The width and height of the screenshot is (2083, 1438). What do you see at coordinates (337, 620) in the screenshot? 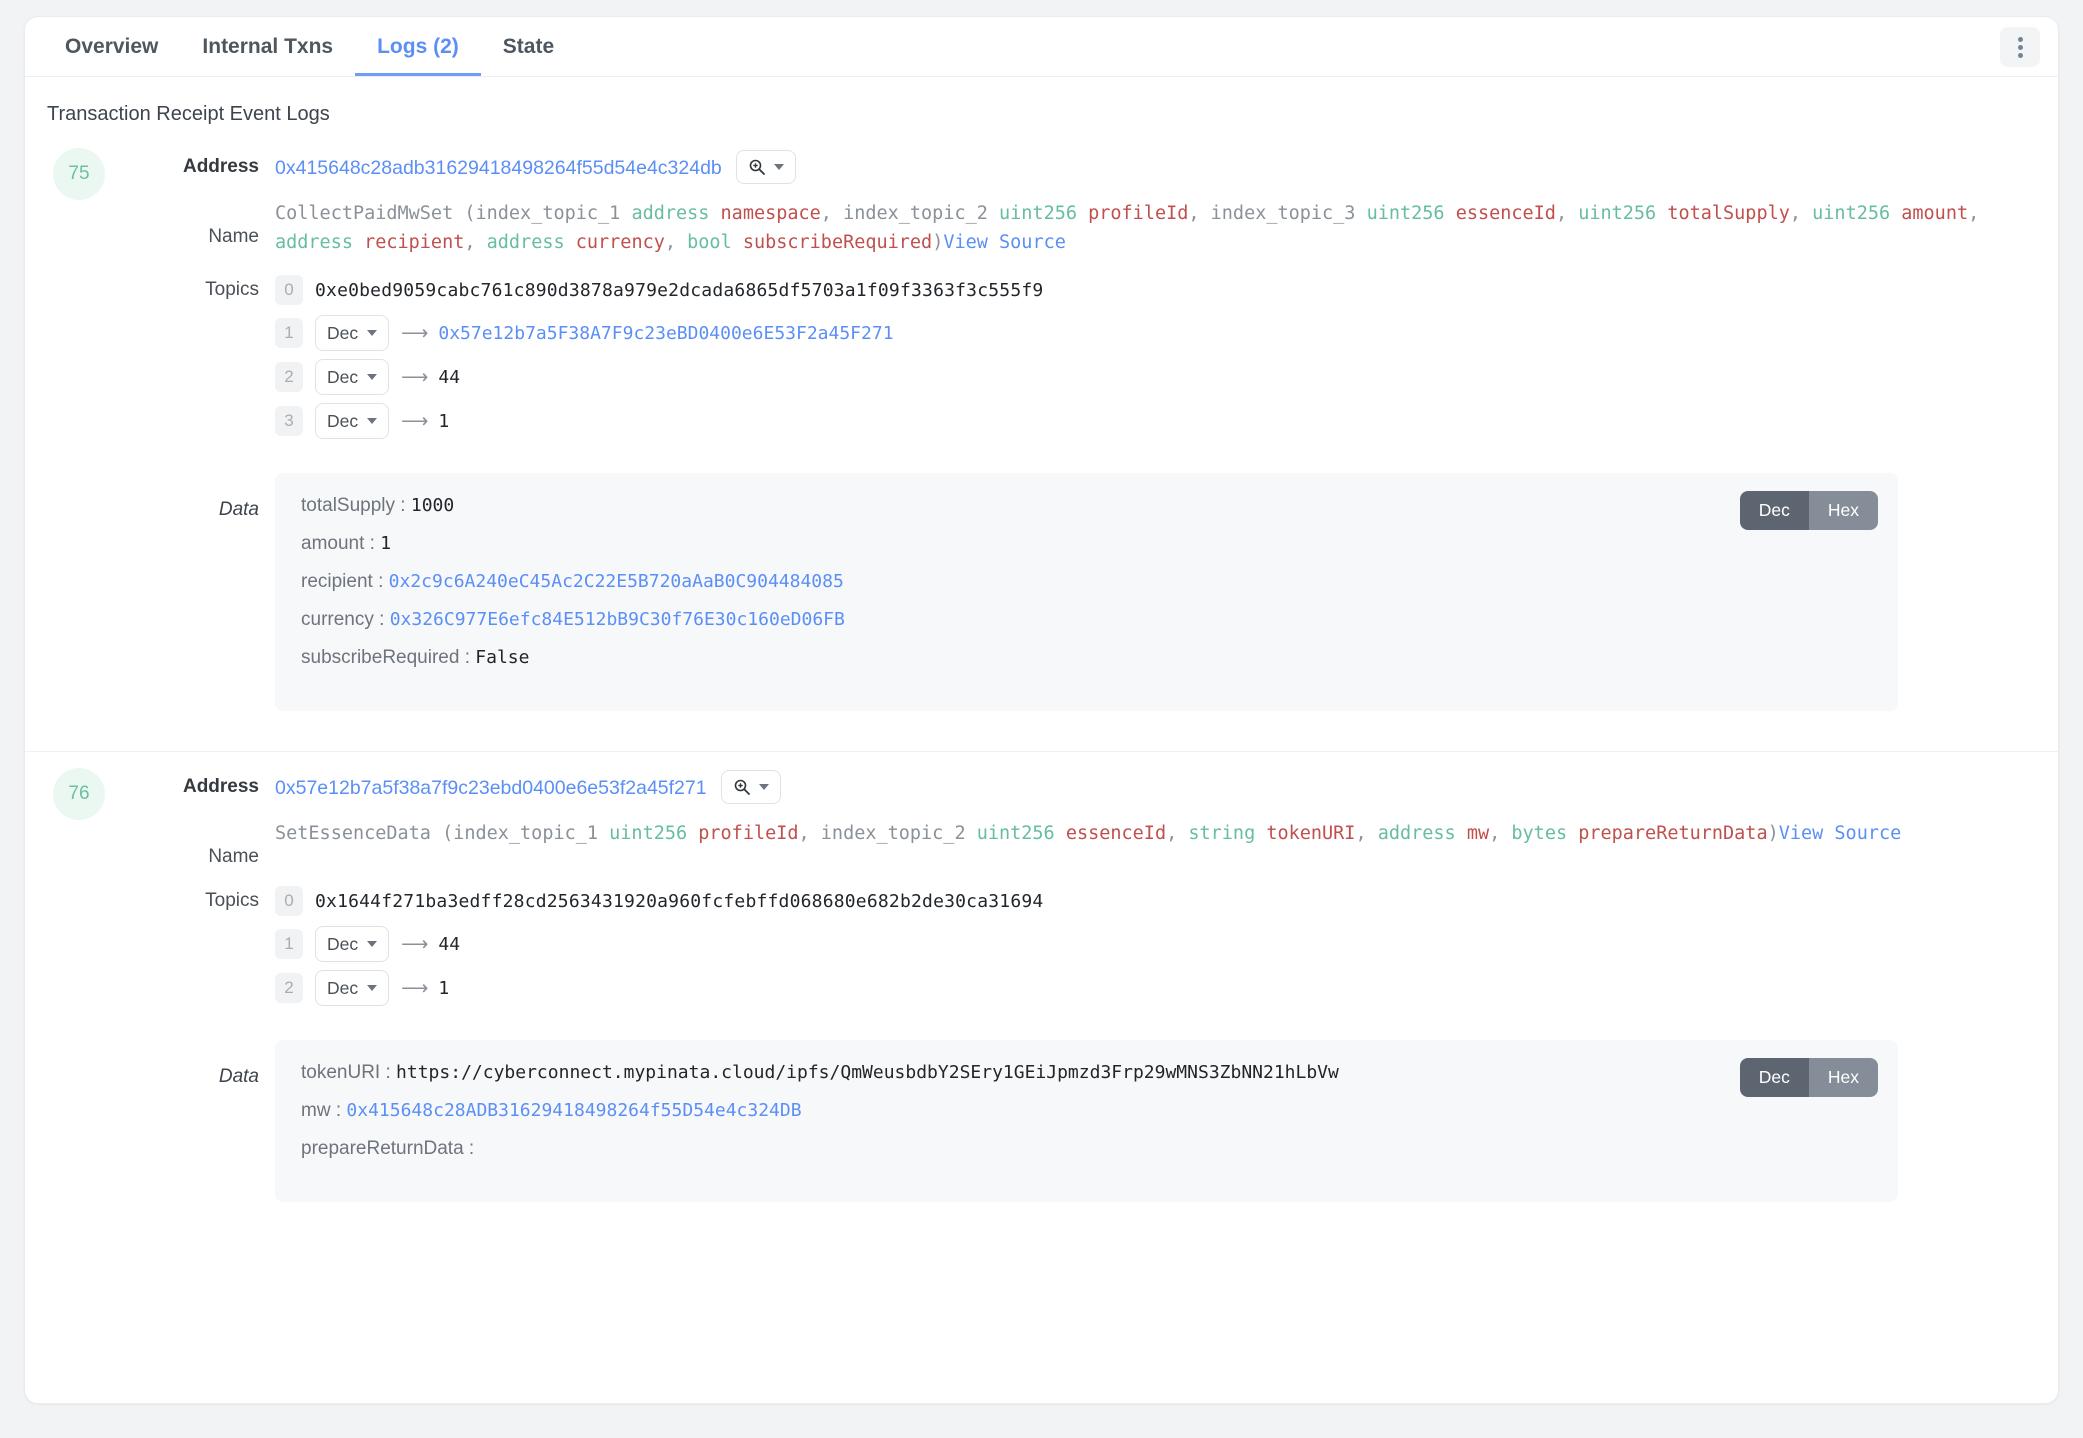
I see `data-field-key: currency` at bounding box center [337, 620].